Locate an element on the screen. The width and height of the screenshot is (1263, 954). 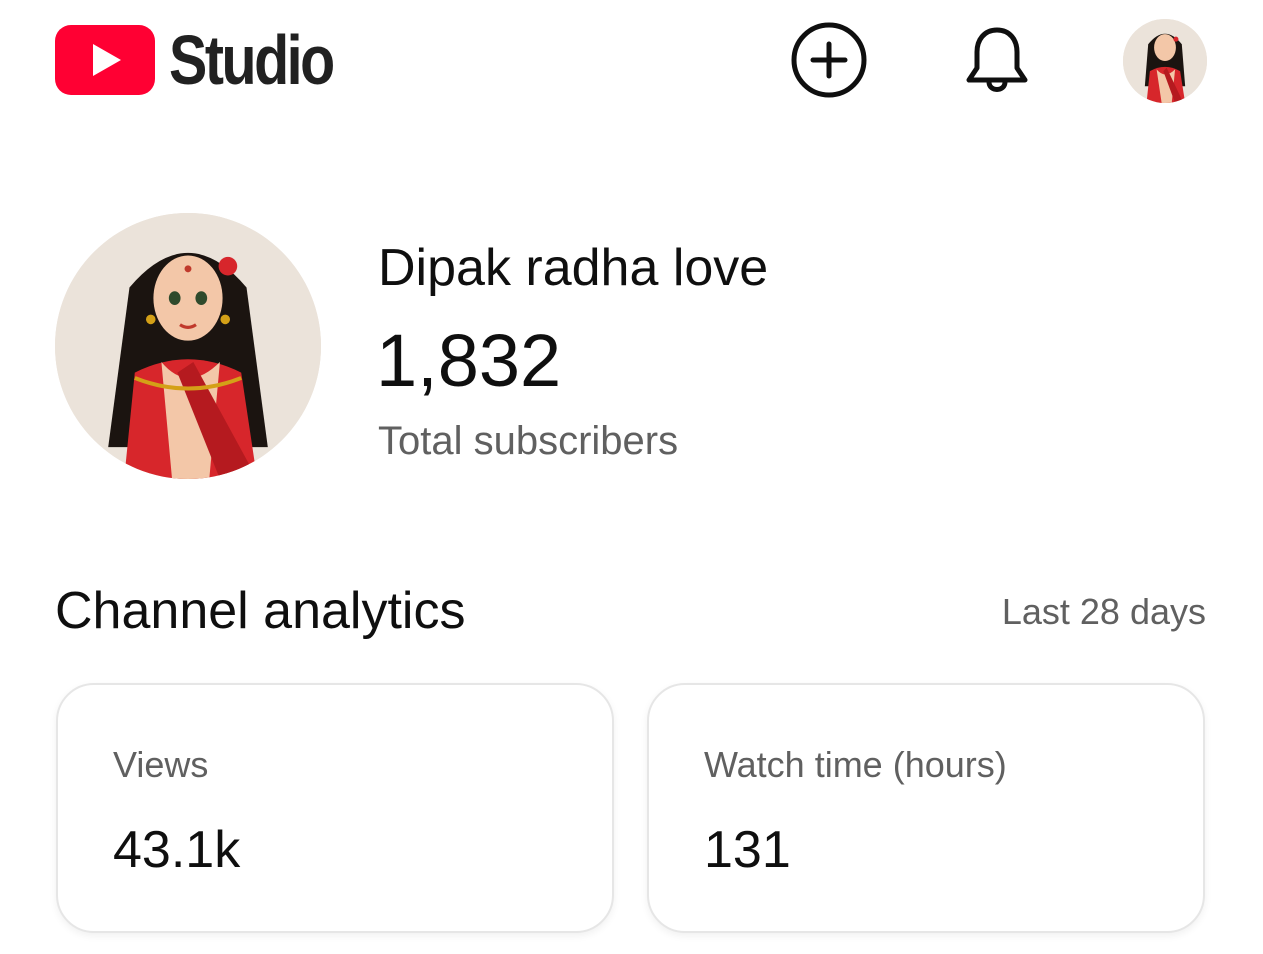
subscriber-label: Total subscribers is located at coordinates (528, 441).